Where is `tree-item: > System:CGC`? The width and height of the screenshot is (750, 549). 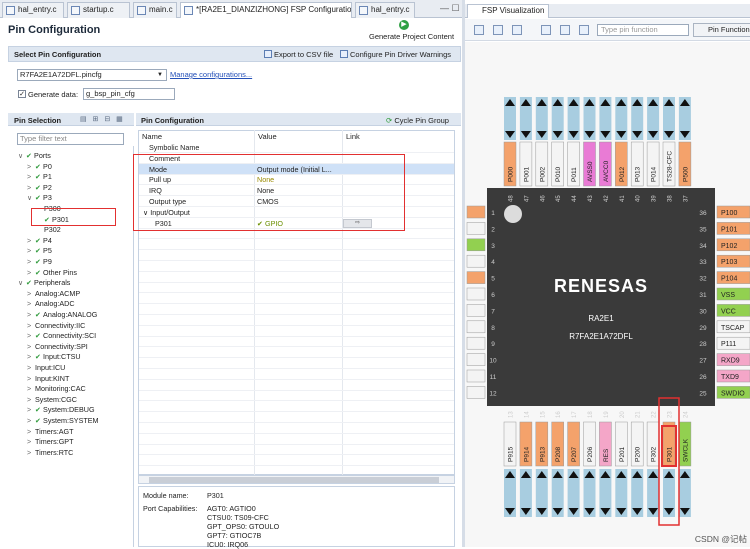 tree-item: > System:CGC is located at coordinates (52, 399).